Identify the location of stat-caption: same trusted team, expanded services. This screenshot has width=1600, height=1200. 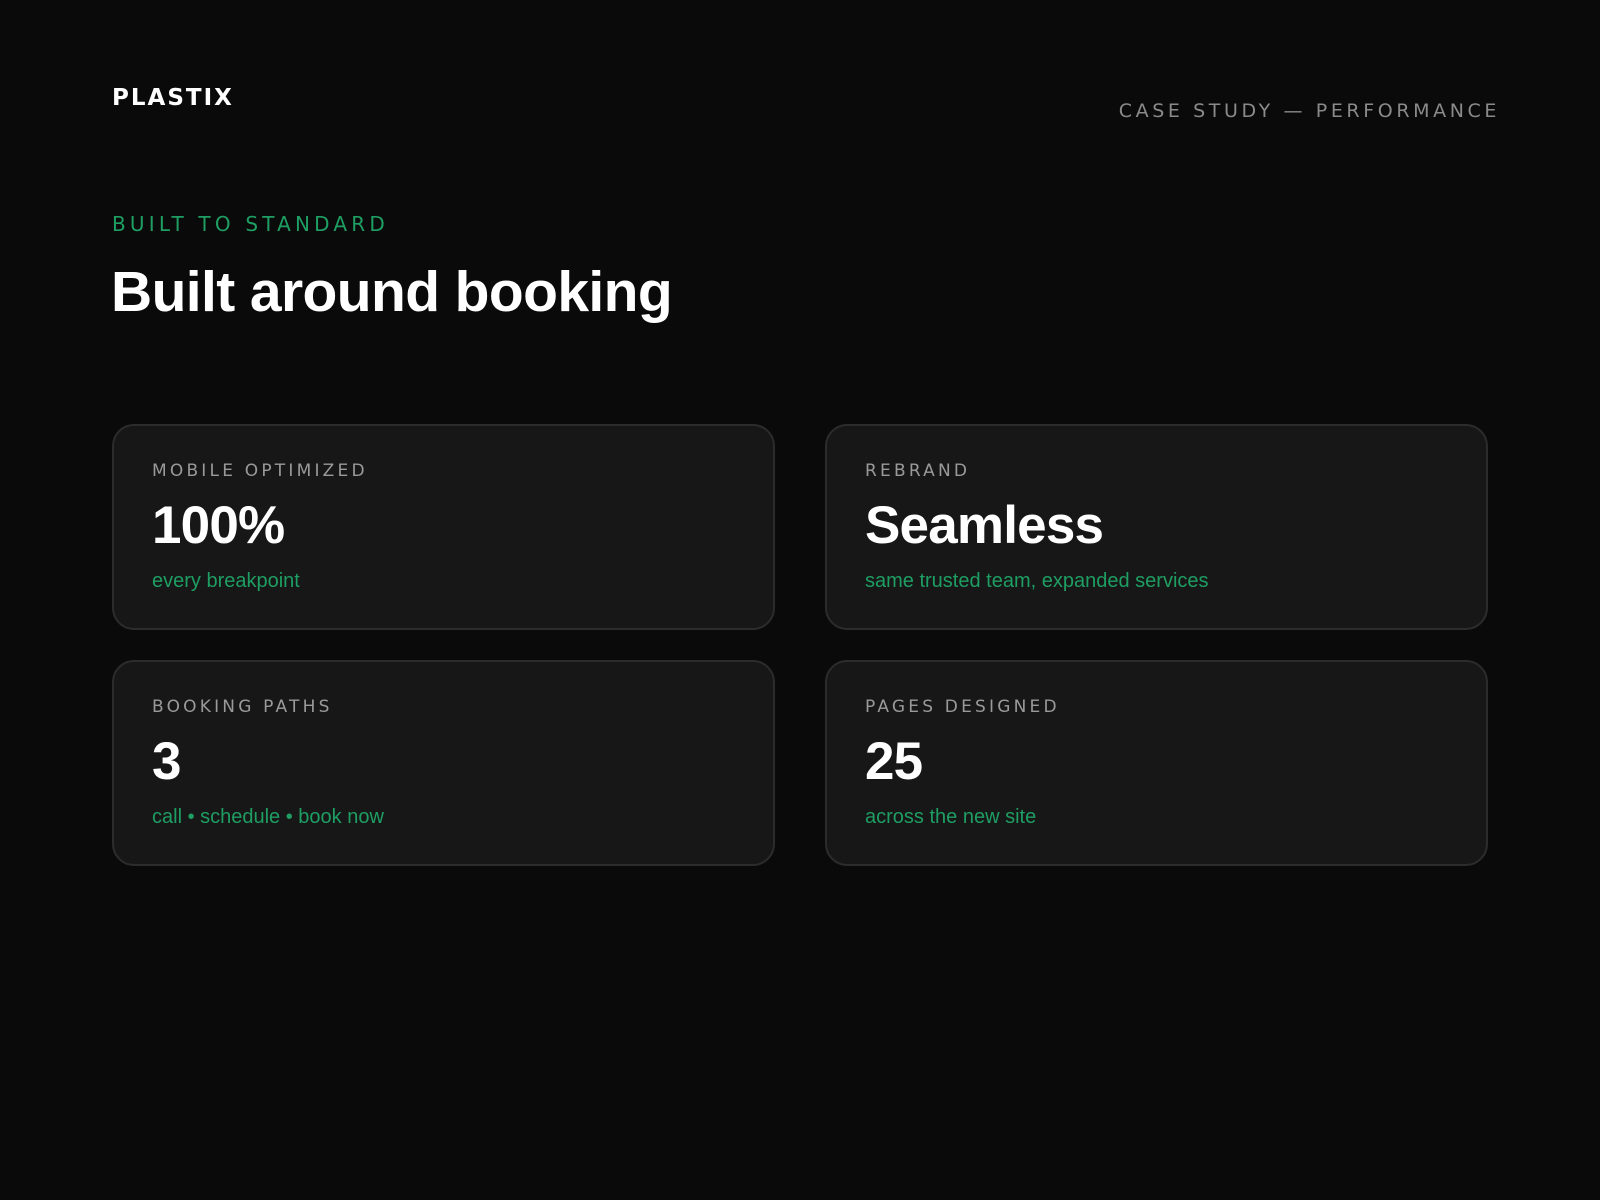
(1037, 581).